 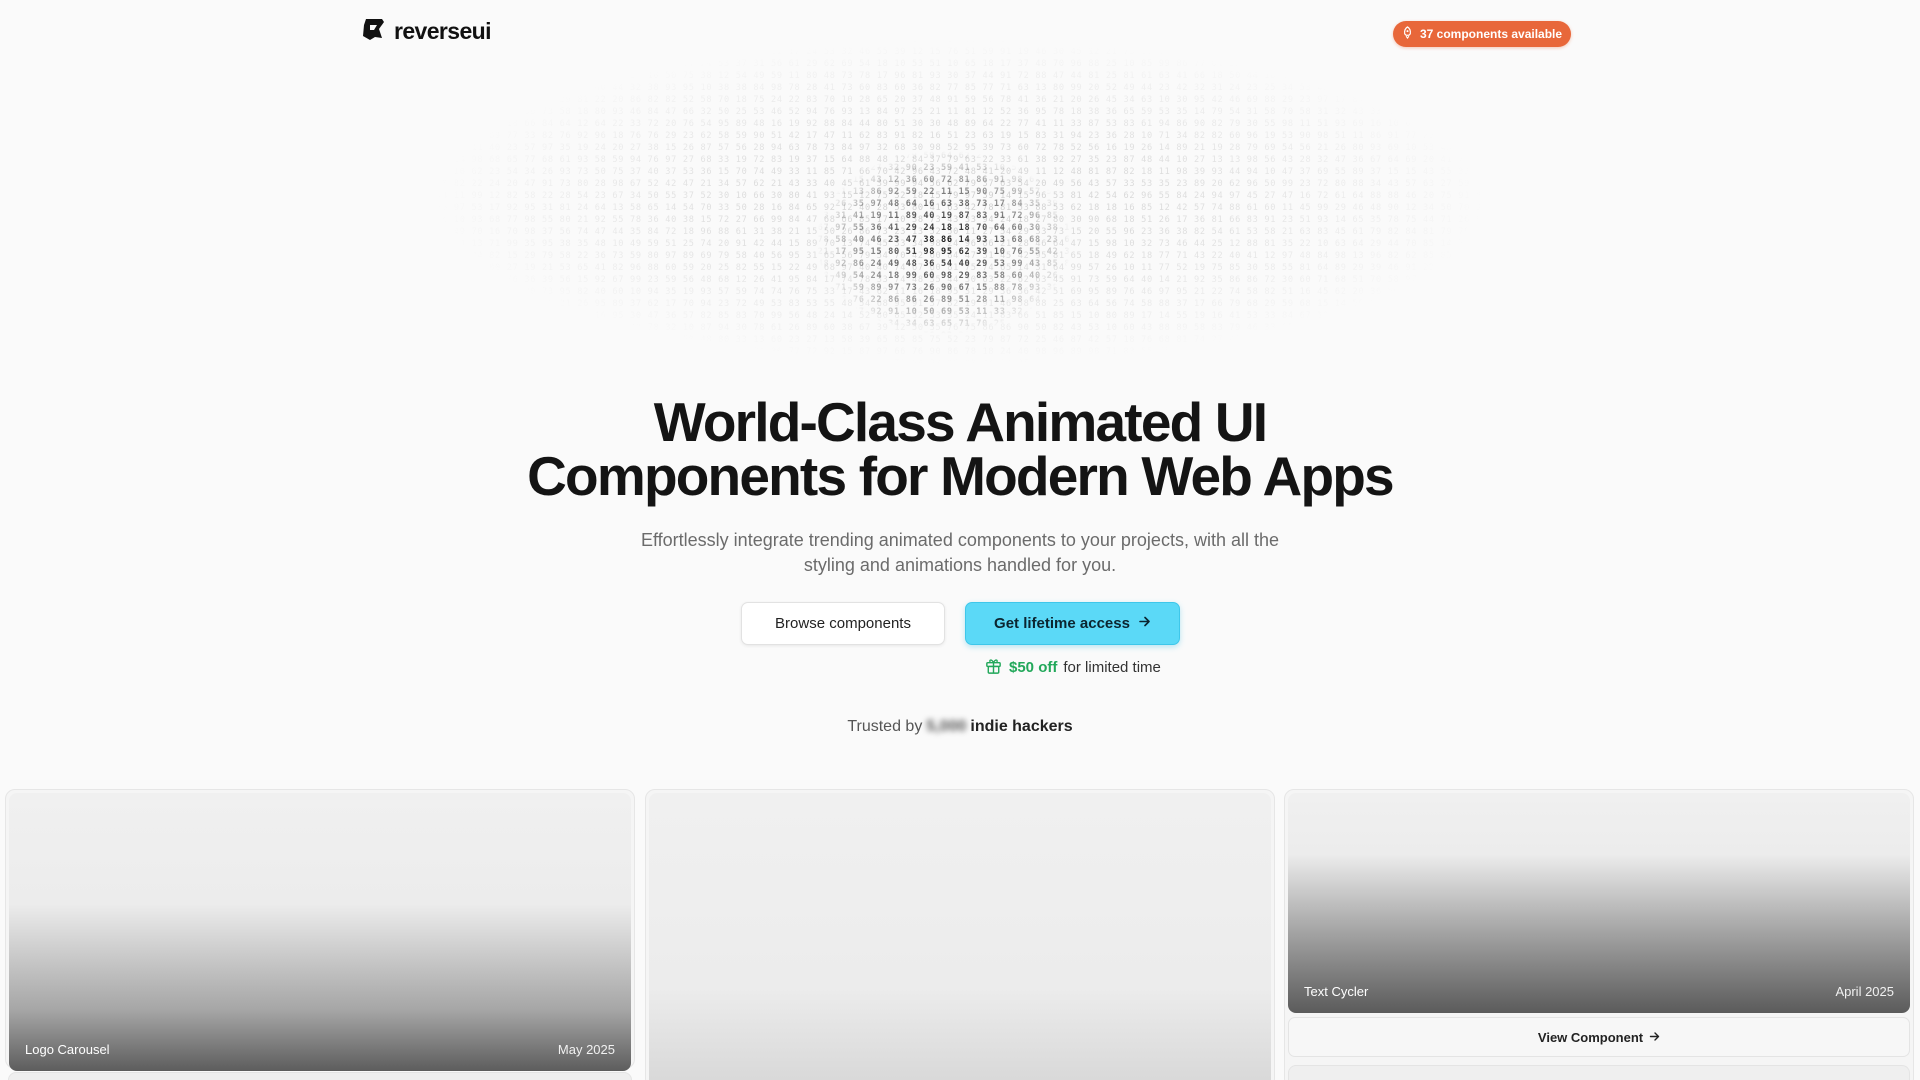 What do you see at coordinates (1491, 34) in the screenshot?
I see `badge-label: 37 components available` at bounding box center [1491, 34].